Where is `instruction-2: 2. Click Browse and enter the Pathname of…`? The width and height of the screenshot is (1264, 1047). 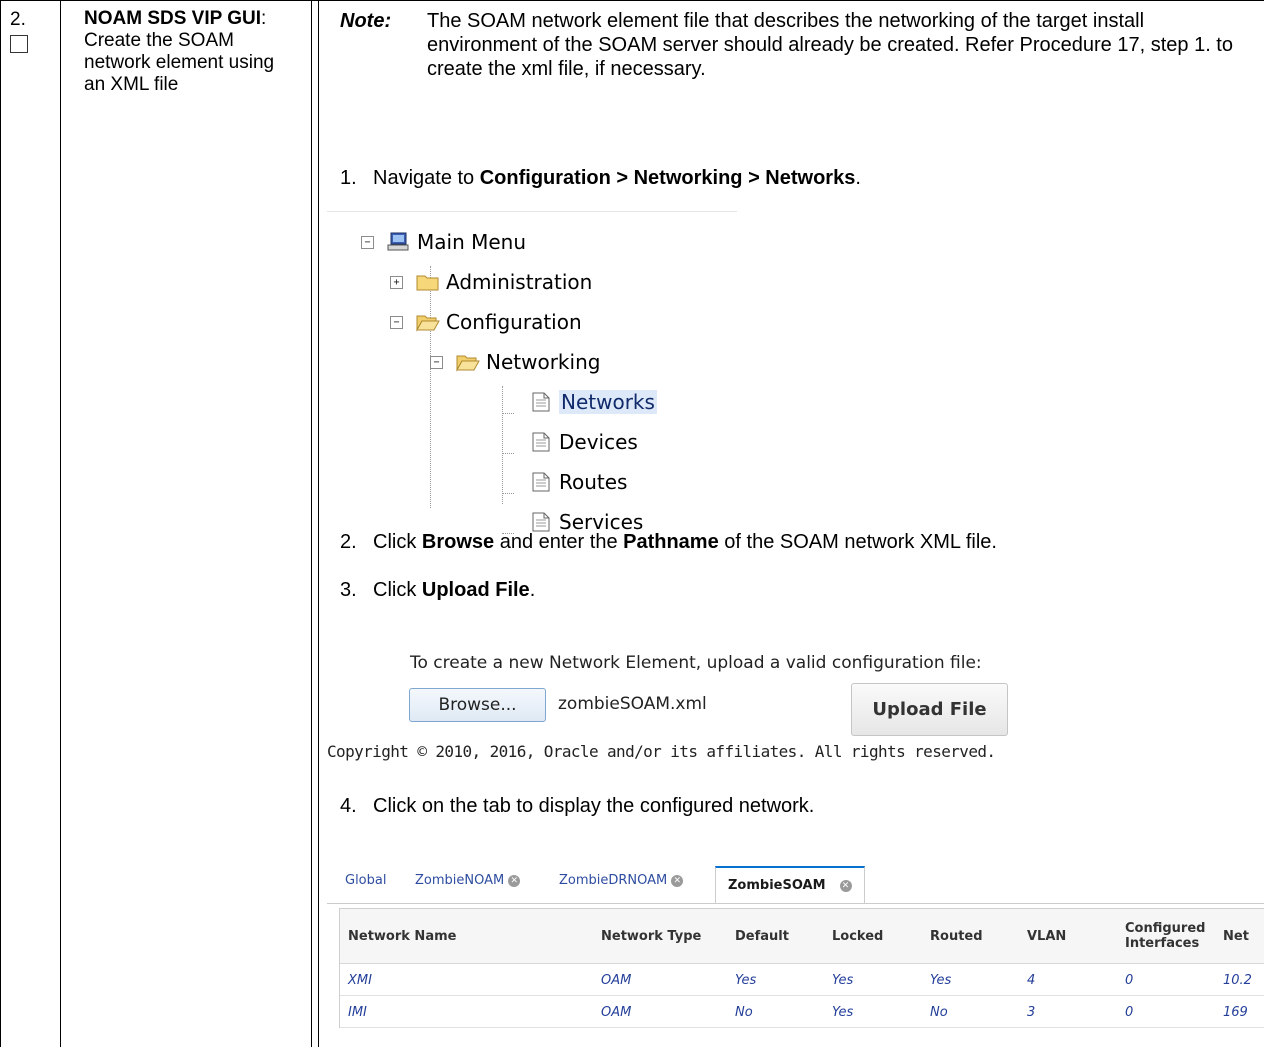 instruction-2: 2. Click Browse and enter the Pathname of… is located at coordinates (668, 542).